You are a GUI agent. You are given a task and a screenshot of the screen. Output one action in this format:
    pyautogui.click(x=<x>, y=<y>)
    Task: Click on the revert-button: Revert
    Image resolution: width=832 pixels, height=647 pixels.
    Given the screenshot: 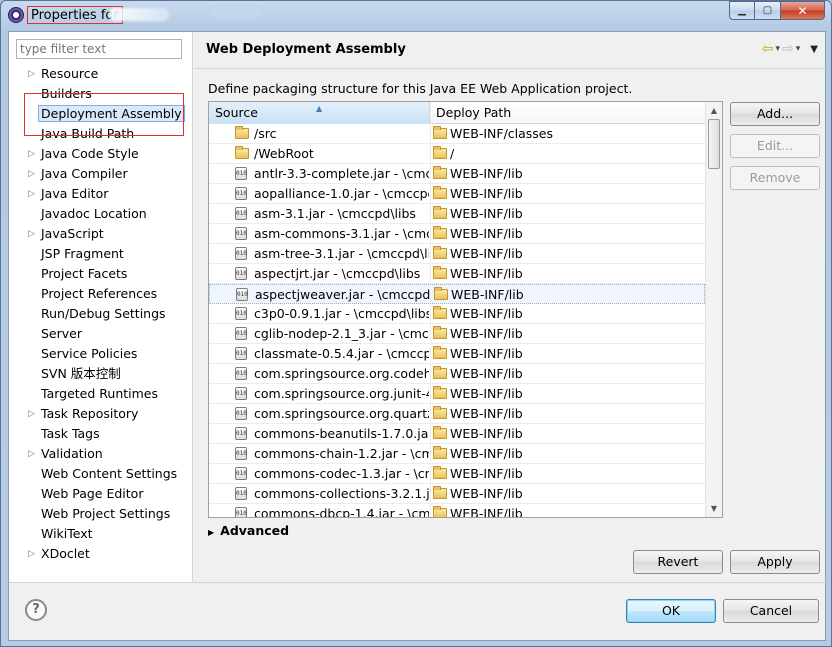 What is the action you would take?
    pyautogui.click(x=678, y=562)
    